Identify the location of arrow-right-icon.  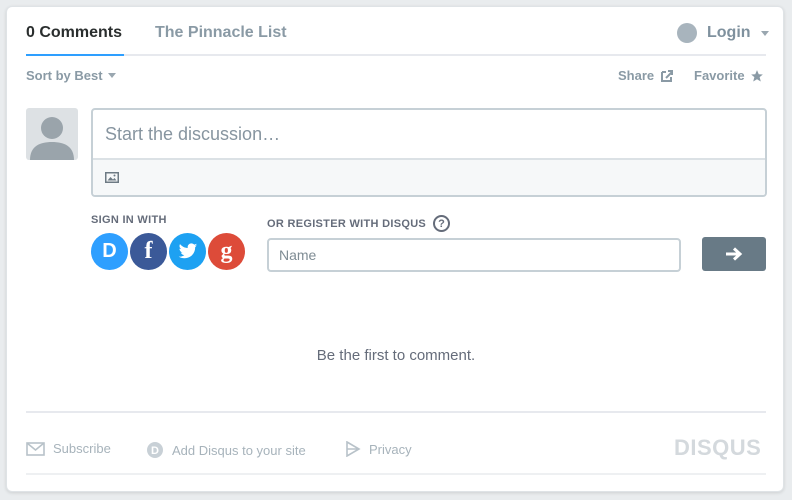
(734, 254).